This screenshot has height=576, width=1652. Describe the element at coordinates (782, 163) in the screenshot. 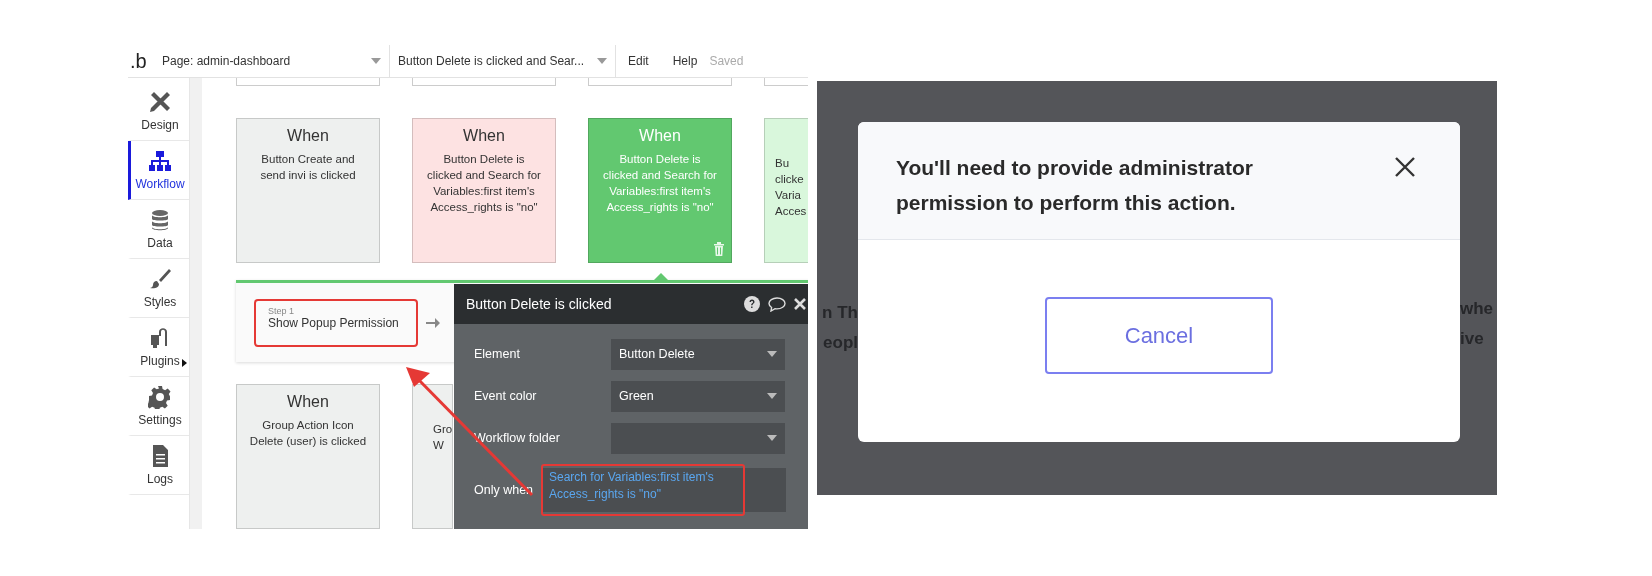

I see `card-text: Bu` at that location.